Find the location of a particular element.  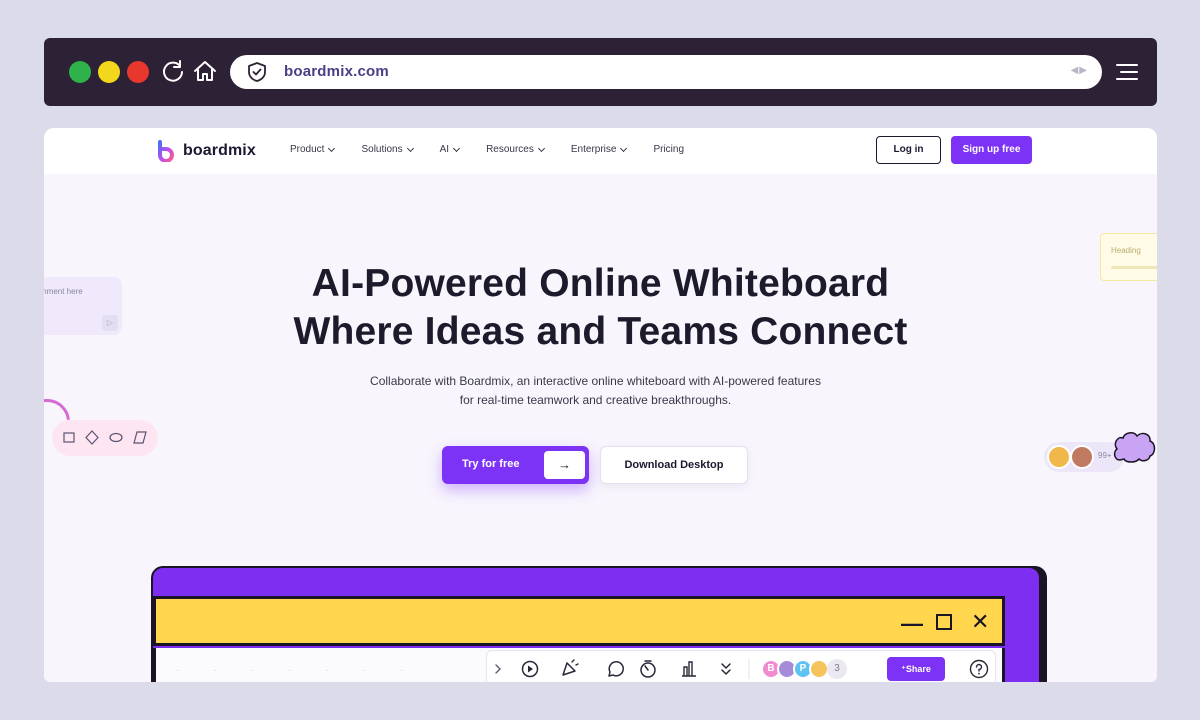

nav-item-label: Product is located at coordinates (307, 149).